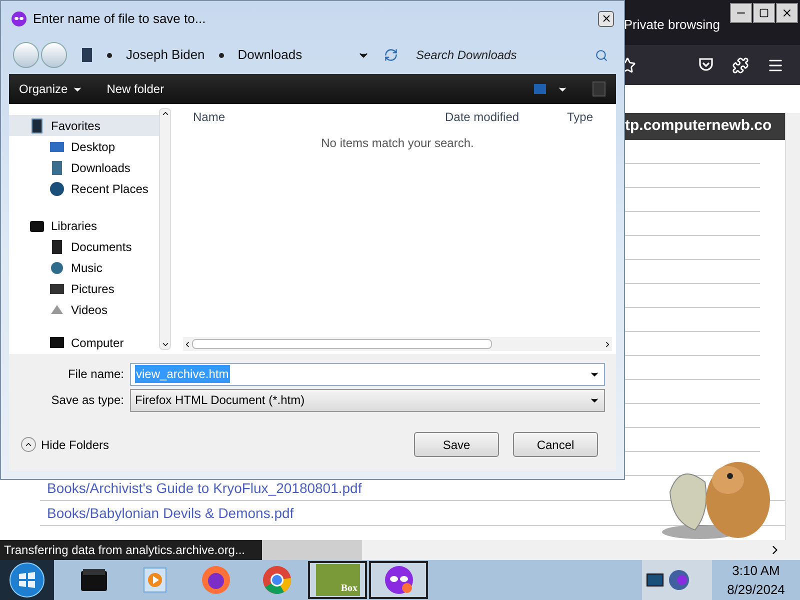 The height and width of the screenshot is (600, 800). Describe the element at coordinates (84, 225) in the screenshot. I see `nav-item: Libraries` at that location.